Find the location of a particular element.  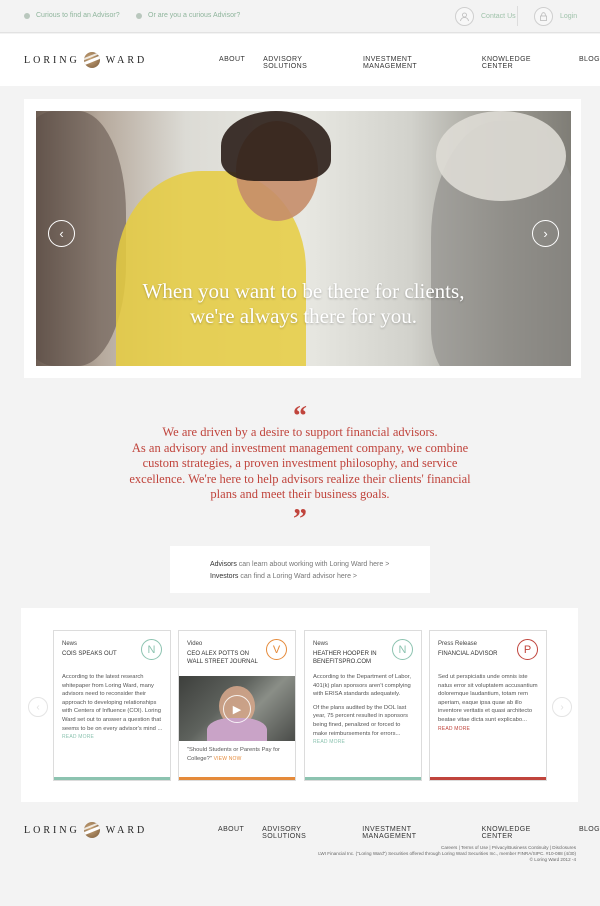

find-advisor-link: Curious to find an Advisor? is located at coordinates (72, 15).